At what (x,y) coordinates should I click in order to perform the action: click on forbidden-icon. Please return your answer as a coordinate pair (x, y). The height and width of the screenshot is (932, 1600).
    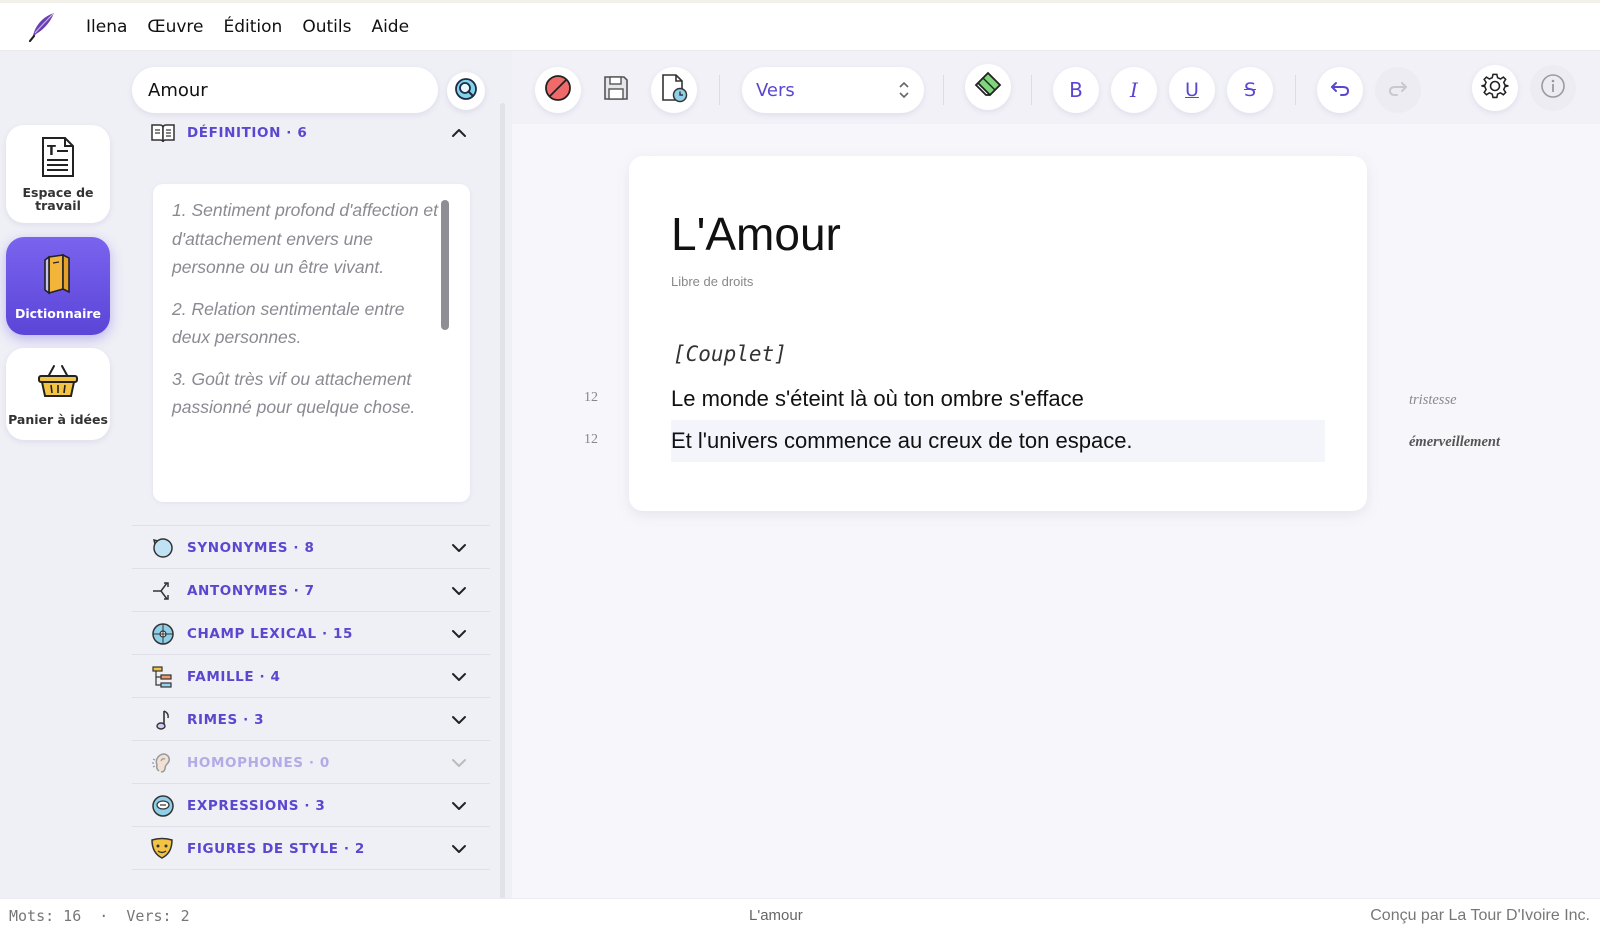
    Looking at the image, I should click on (558, 90).